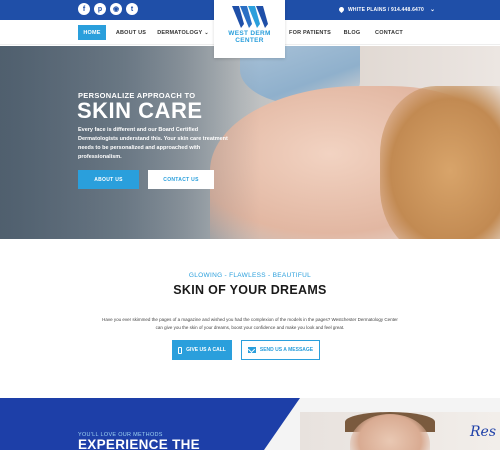 This screenshot has height=452, width=500. What do you see at coordinates (389, 32) in the screenshot?
I see `nav-item-contact: CONTACT` at bounding box center [389, 32].